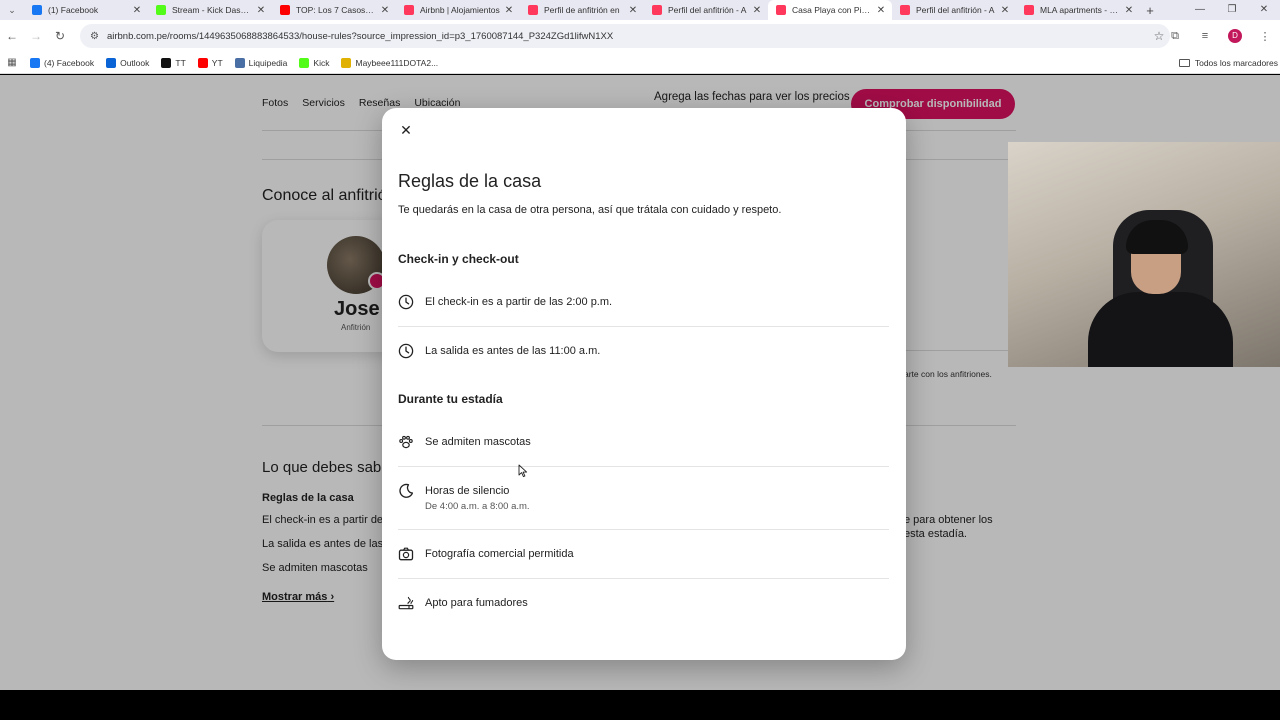  Describe the element at coordinates (173, 62) in the screenshot. I see `bookmark-item: TT` at that location.